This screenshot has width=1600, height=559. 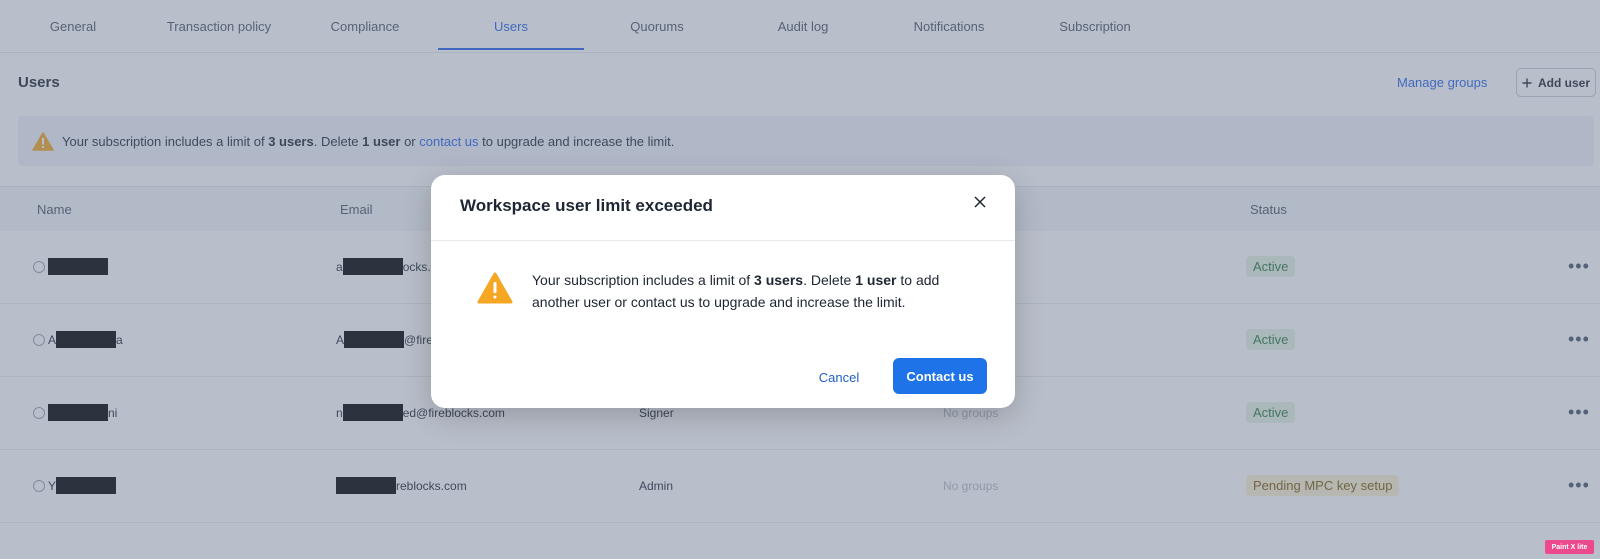 I want to click on dialog-message-2: . Delete, so click(x=829, y=280).